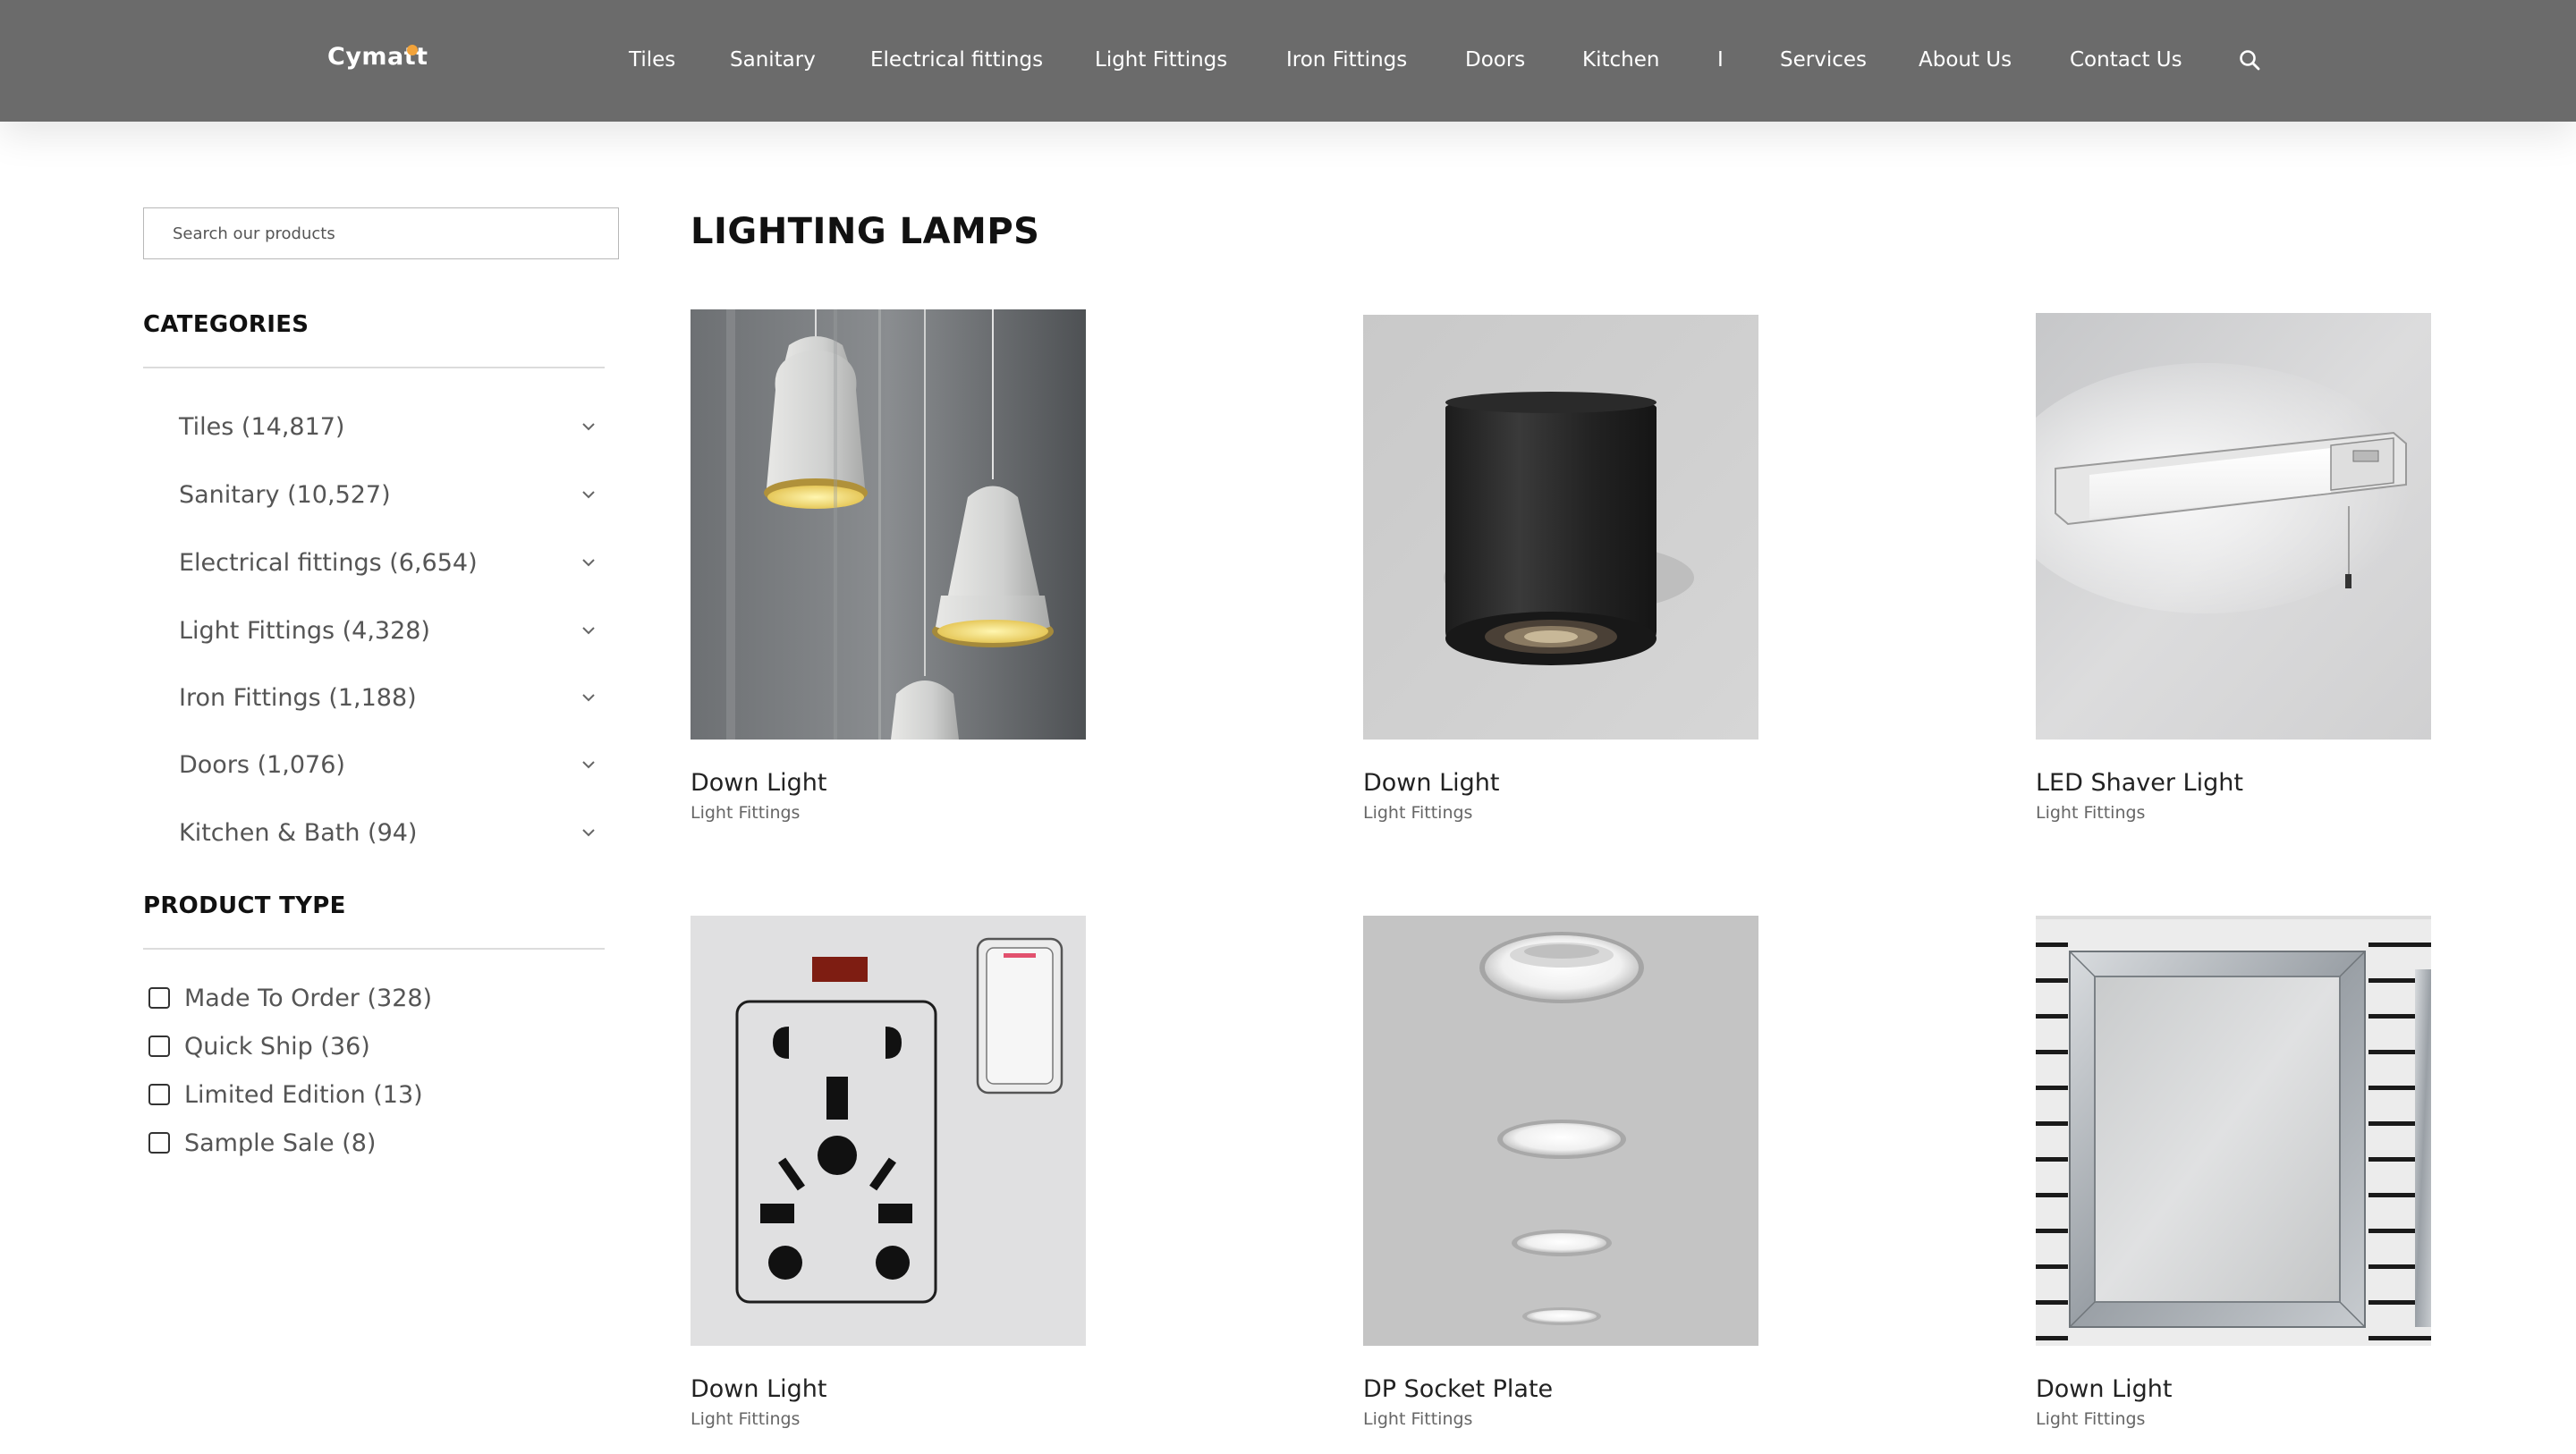  I want to click on product-search-input, so click(381, 233).